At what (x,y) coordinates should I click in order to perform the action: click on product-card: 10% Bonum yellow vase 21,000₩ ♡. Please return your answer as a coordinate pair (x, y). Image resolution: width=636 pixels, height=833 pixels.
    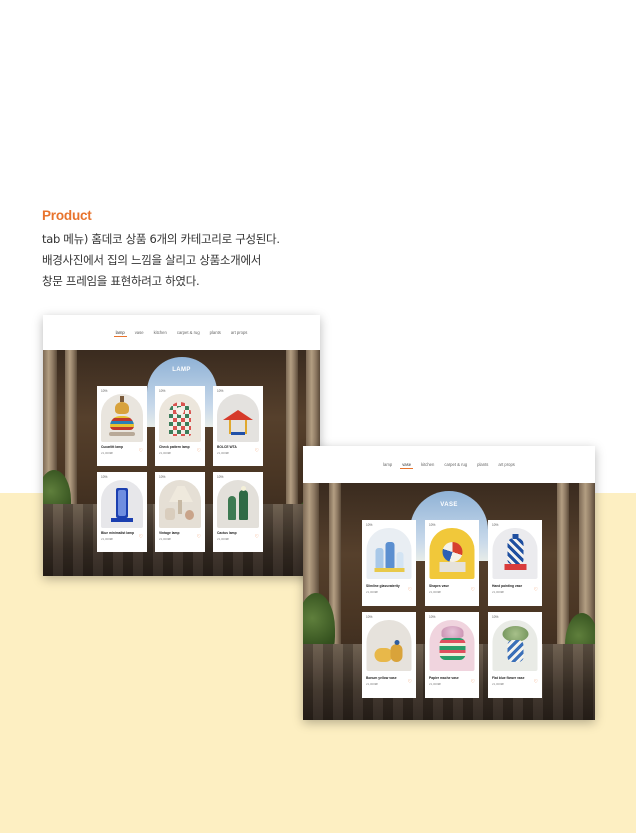
    Looking at the image, I should click on (389, 655).